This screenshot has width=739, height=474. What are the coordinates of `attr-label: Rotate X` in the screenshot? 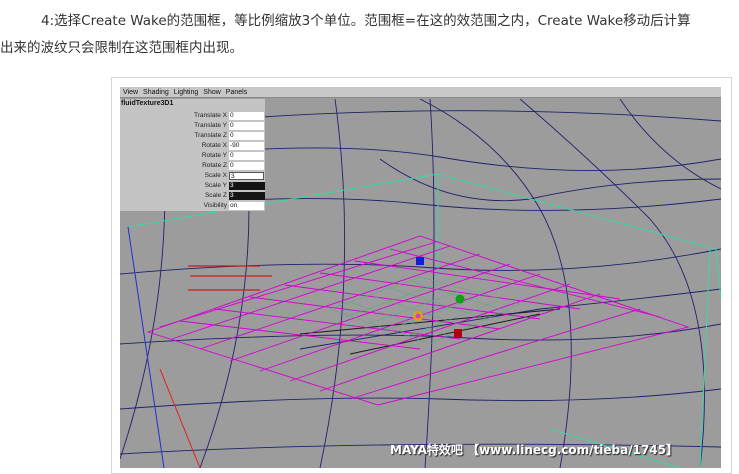 It's located at (214, 145).